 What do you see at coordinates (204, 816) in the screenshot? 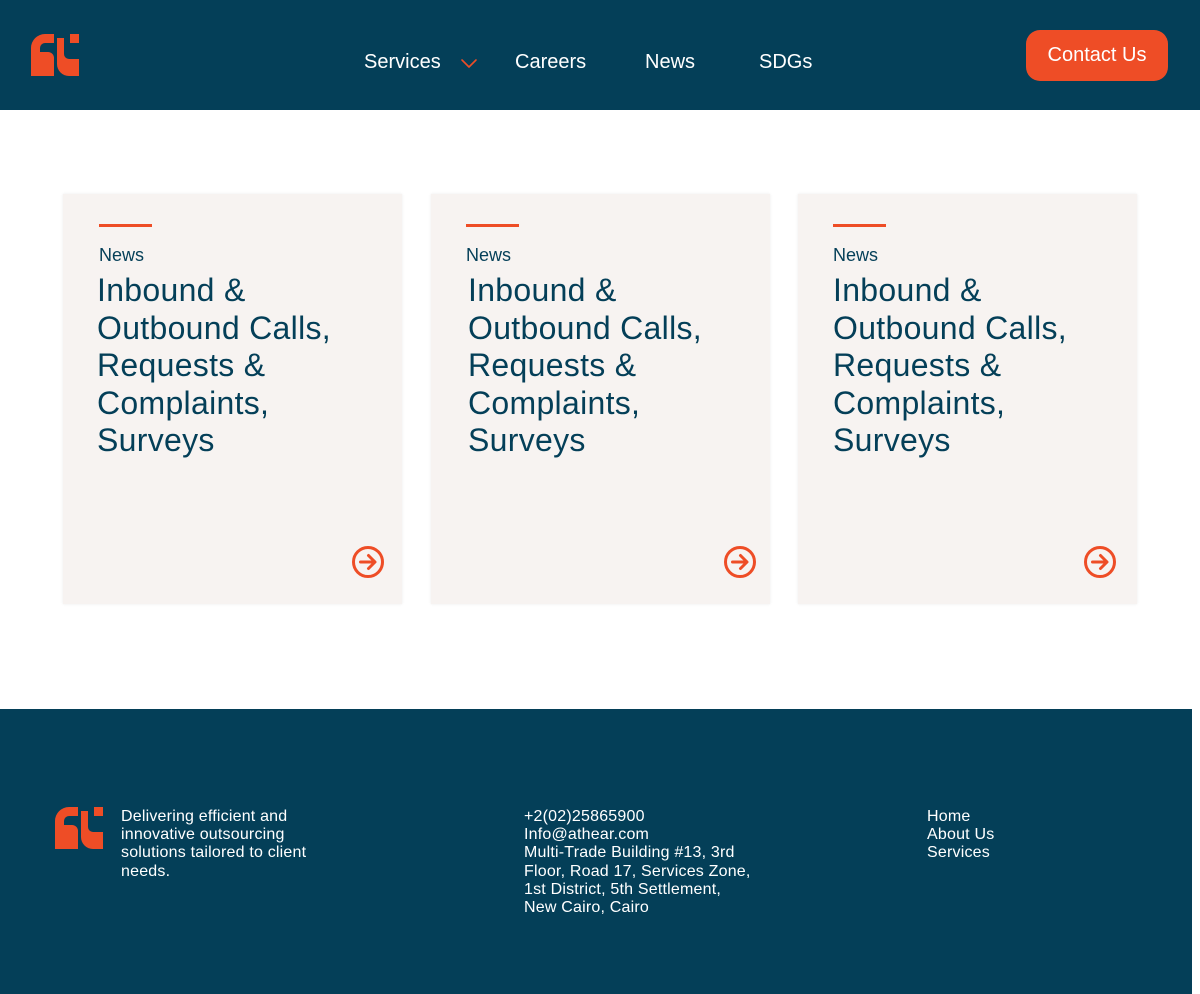
I see `tagline-line: Delivering efficient and` at bounding box center [204, 816].